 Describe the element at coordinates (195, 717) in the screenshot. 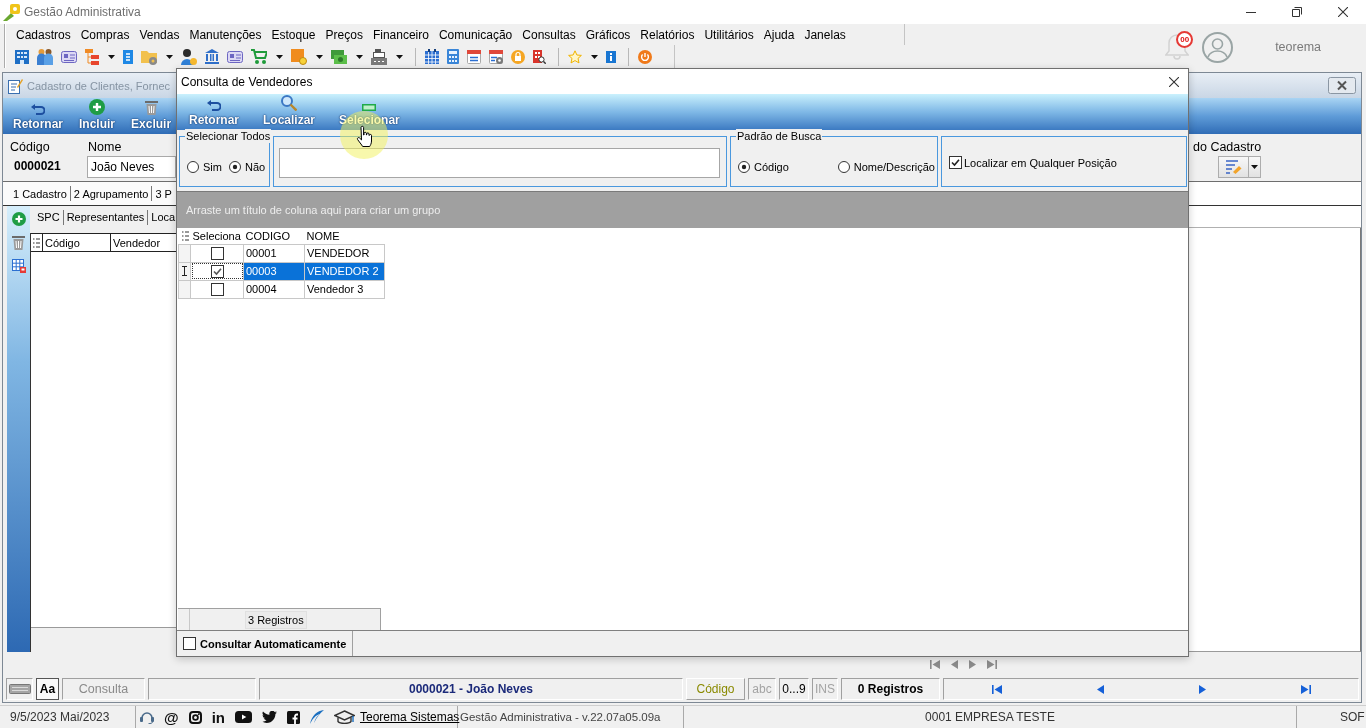

I see `camera-icon` at that location.